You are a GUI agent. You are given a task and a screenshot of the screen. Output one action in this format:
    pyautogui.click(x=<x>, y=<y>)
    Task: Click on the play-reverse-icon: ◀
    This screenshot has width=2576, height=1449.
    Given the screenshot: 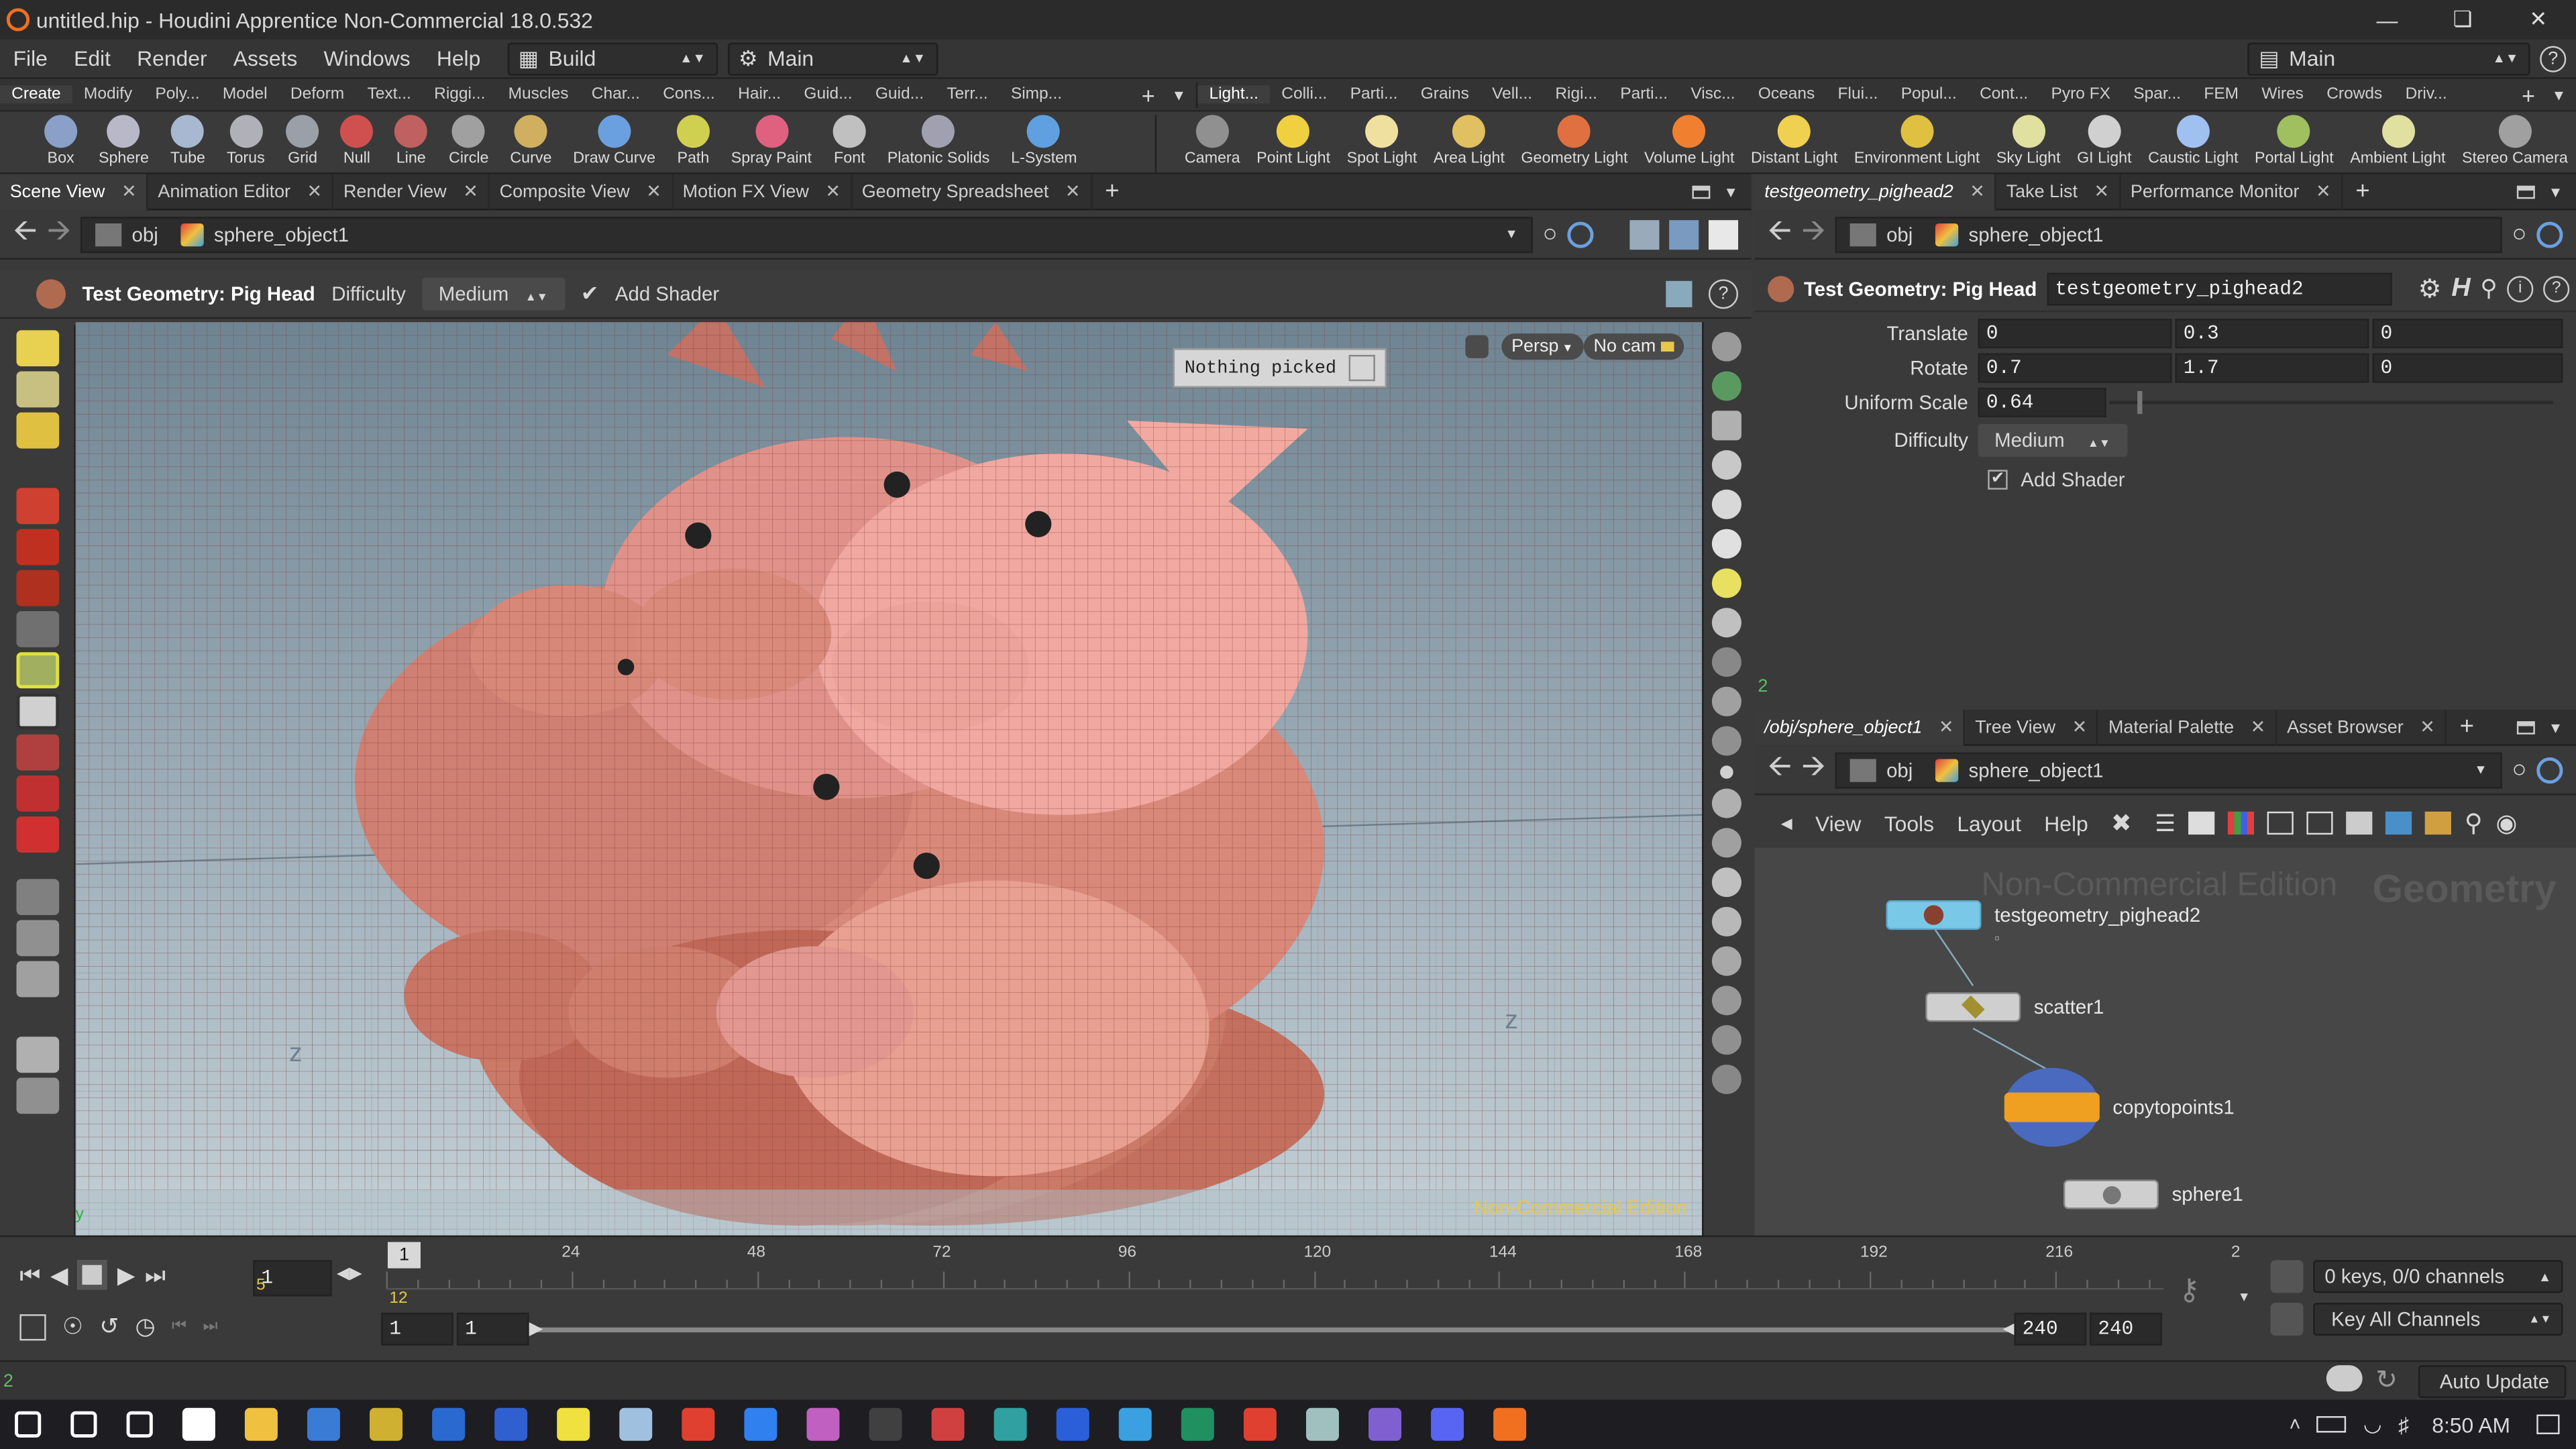 What is the action you would take?
    pyautogui.click(x=59, y=1275)
    